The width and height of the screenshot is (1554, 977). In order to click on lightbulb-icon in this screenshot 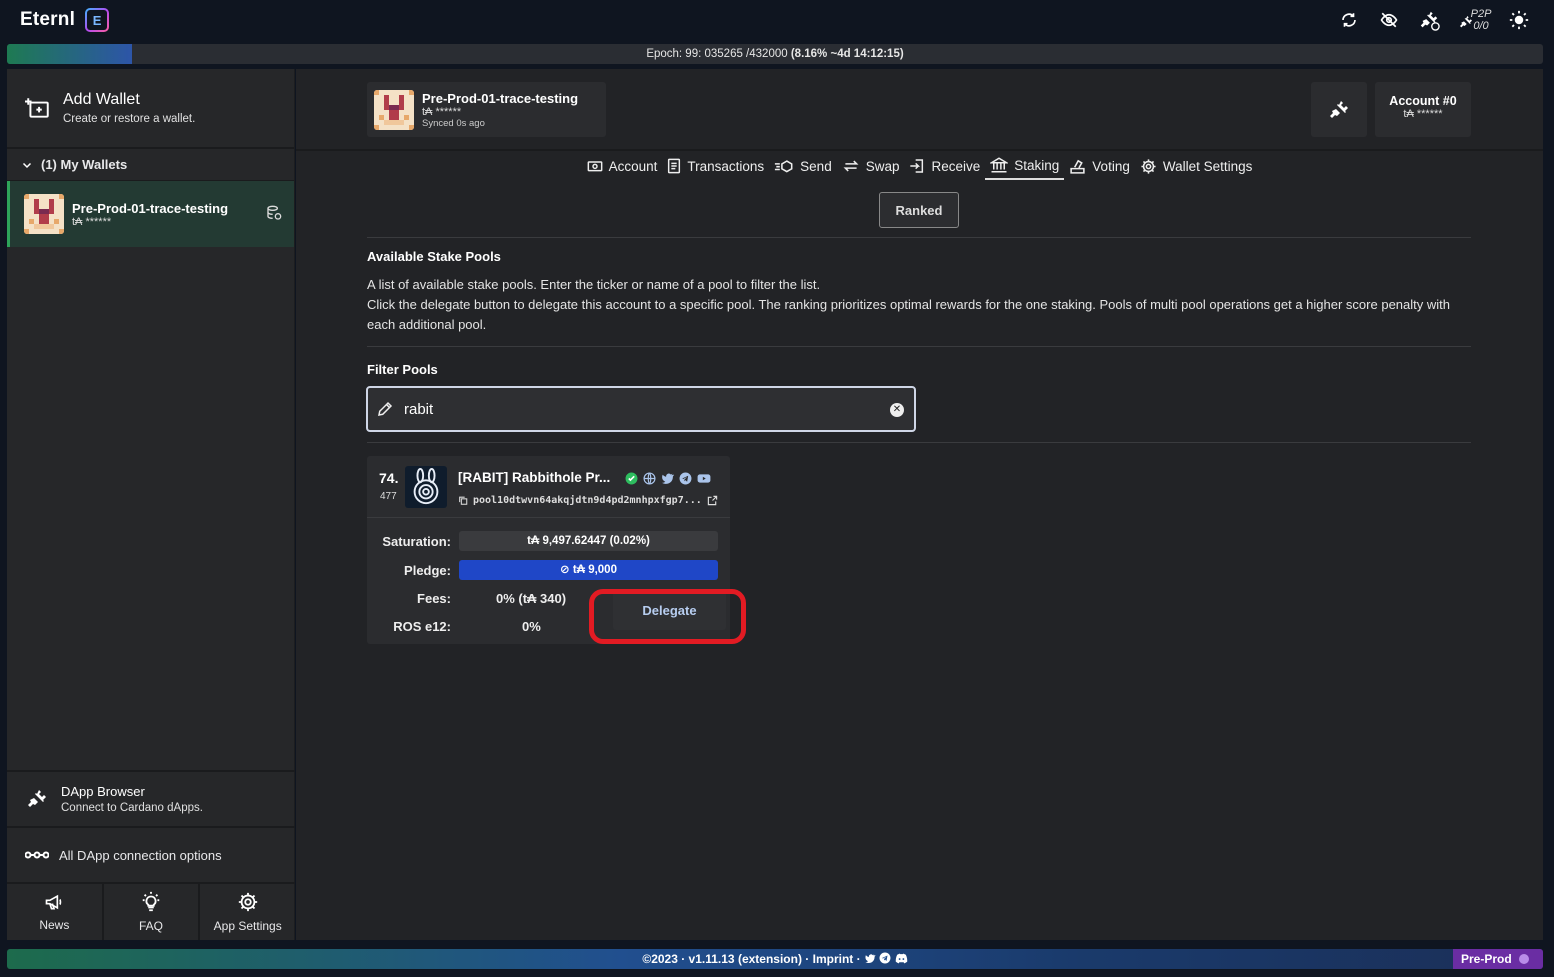, I will do `click(151, 901)`.